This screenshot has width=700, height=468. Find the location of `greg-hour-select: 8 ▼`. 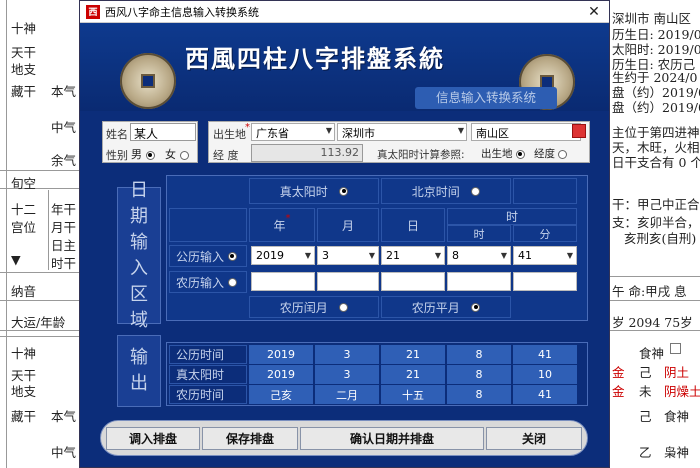

greg-hour-select: 8 ▼ is located at coordinates (479, 255).